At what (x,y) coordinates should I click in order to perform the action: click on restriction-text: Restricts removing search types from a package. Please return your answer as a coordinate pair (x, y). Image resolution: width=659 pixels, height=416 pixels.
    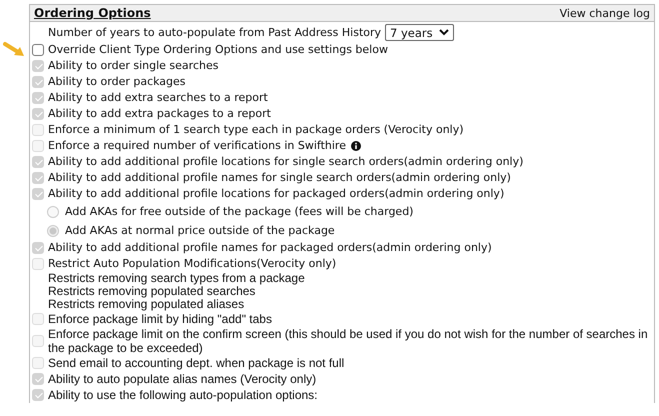
    Looking at the image, I should click on (176, 278).